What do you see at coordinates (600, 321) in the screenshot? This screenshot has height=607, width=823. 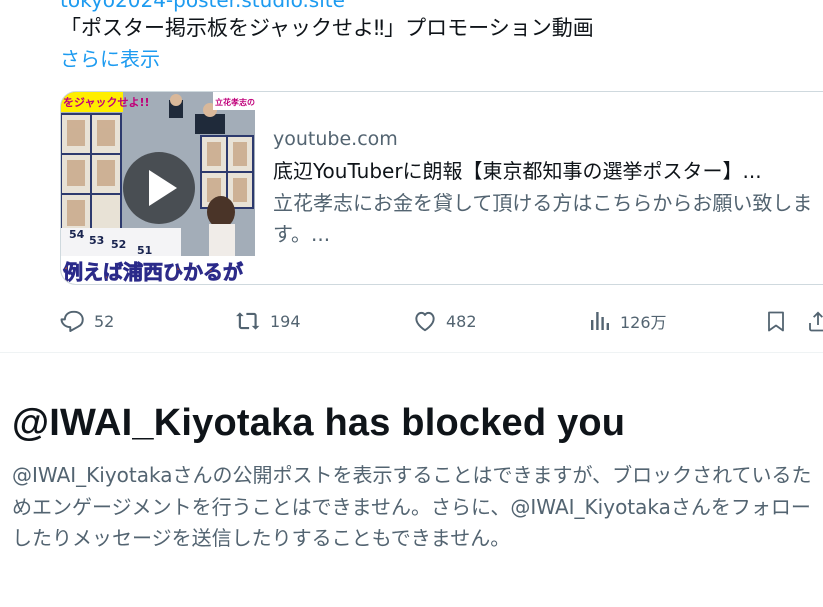 I see `views-icon` at bounding box center [600, 321].